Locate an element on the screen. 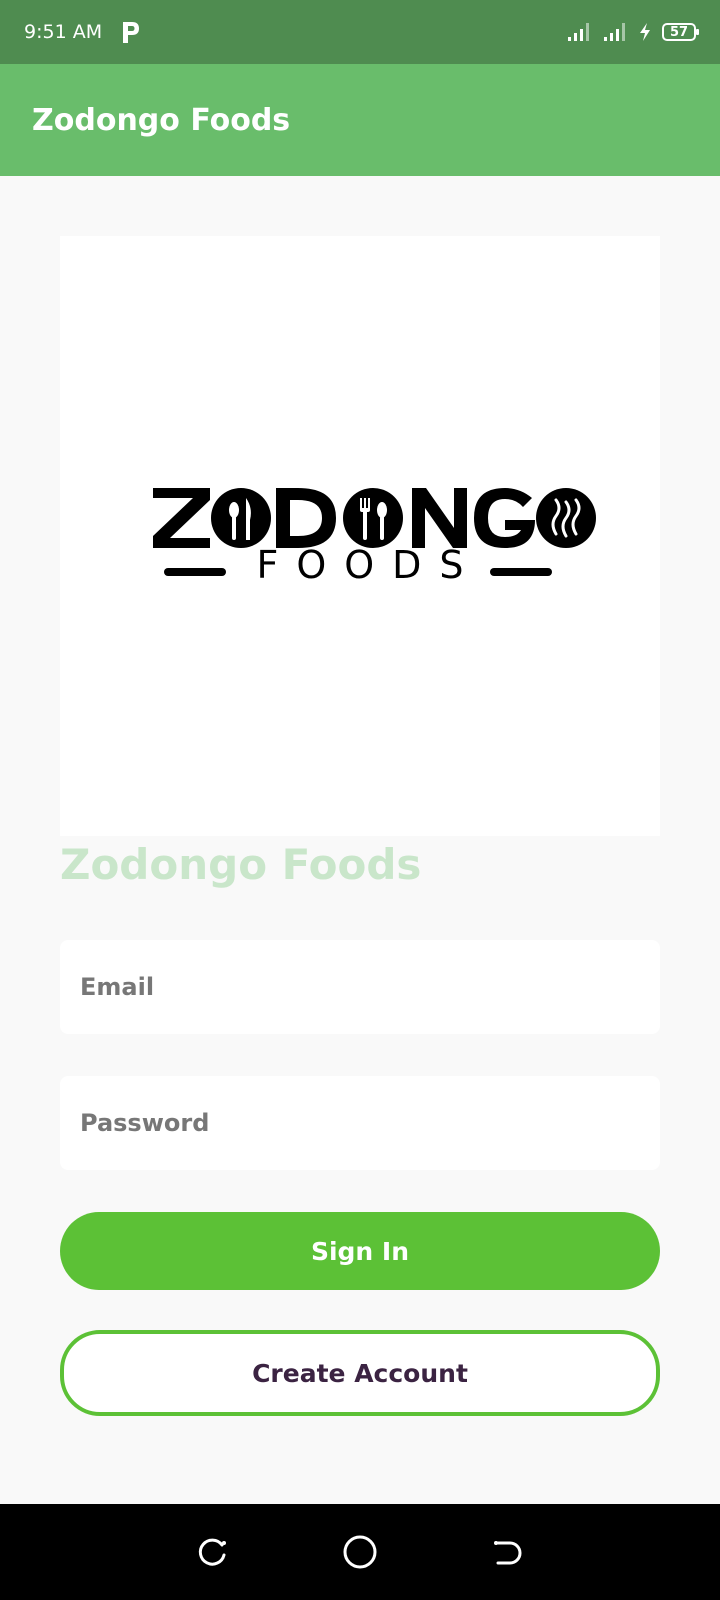 The width and height of the screenshot is (720, 1600). brand-heading: Zodongo Foods is located at coordinates (241, 864).